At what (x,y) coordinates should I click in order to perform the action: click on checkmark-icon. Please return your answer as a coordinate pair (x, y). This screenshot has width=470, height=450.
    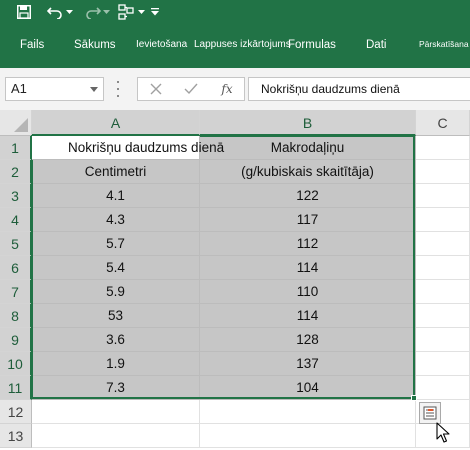
    Looking at the image, I should click on (191, 89).